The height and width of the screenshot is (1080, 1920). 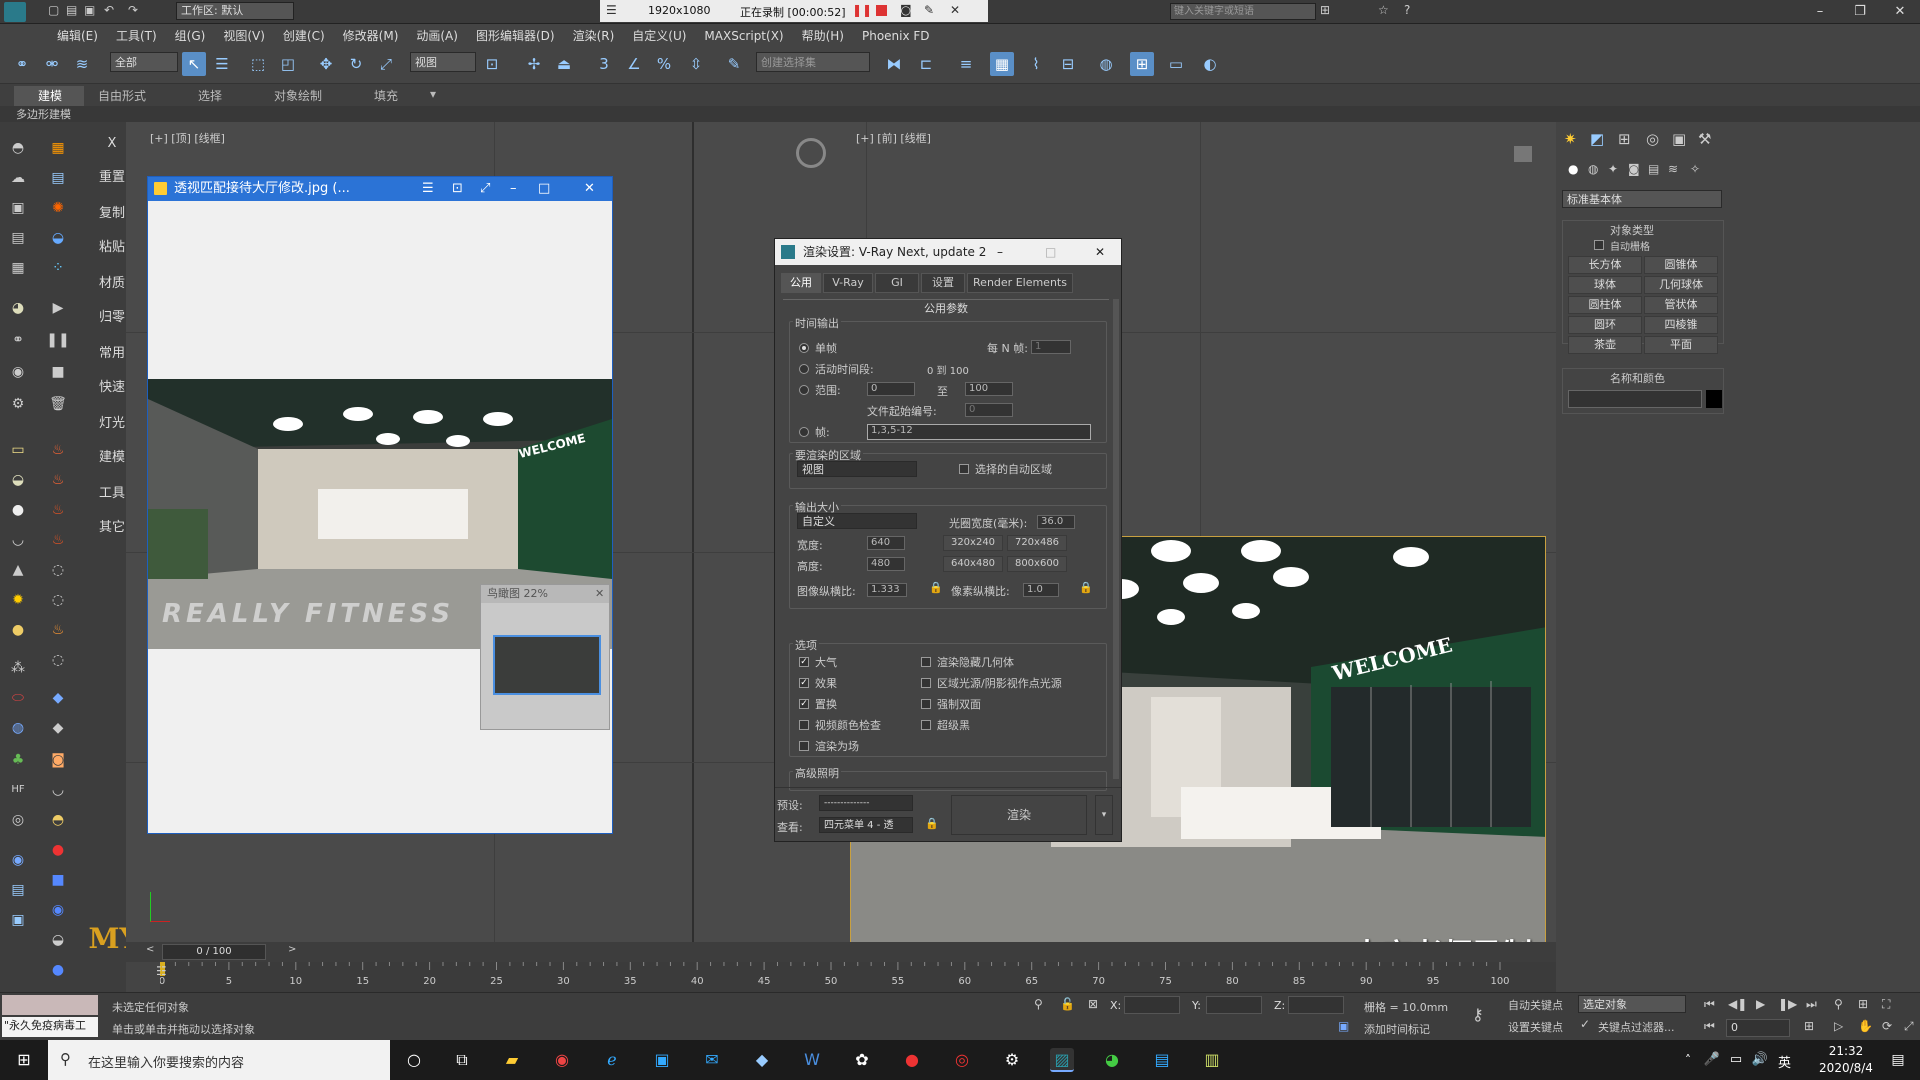 I want to click on gears-icon: ⚙, so click(x=18, y=404).